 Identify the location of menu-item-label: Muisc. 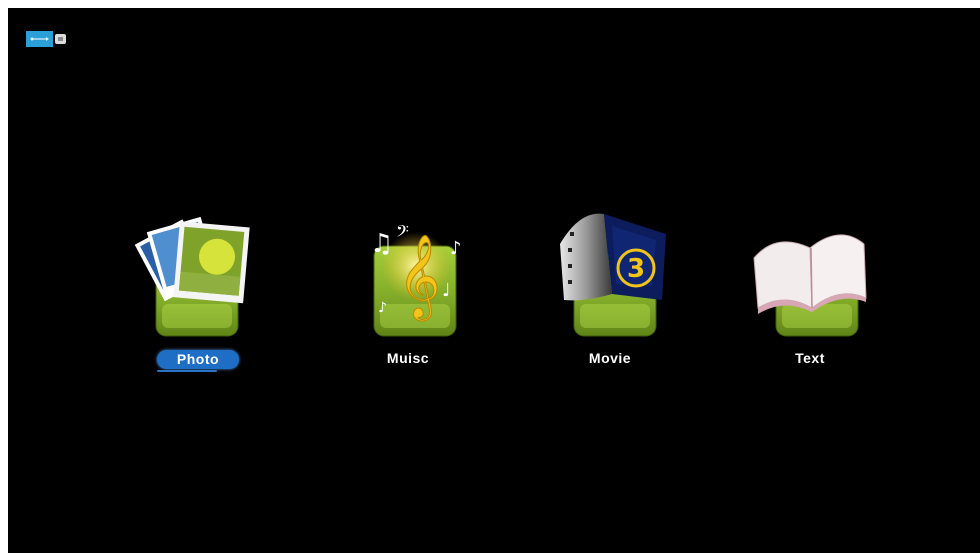
(408, 358).